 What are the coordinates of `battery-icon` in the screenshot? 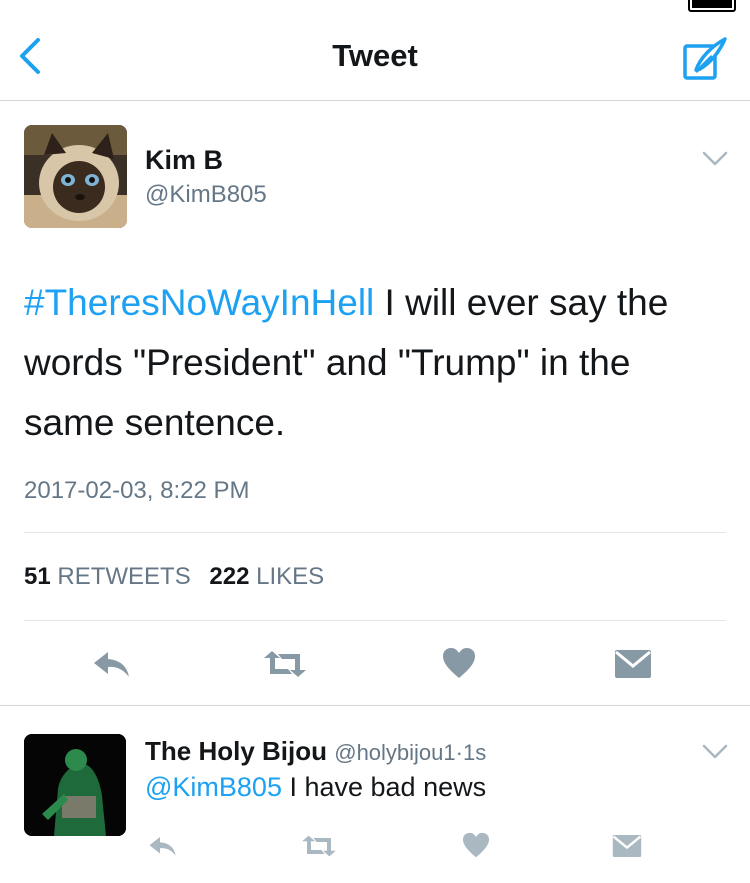 It's located at (712, 6).